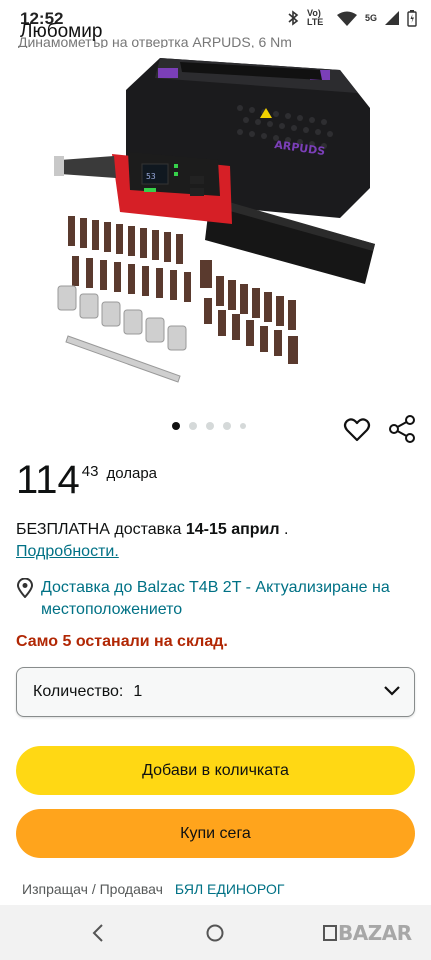  I want to click on delivery-prefix: БЕЗПЛАТНА доставка, so click(101, 529).